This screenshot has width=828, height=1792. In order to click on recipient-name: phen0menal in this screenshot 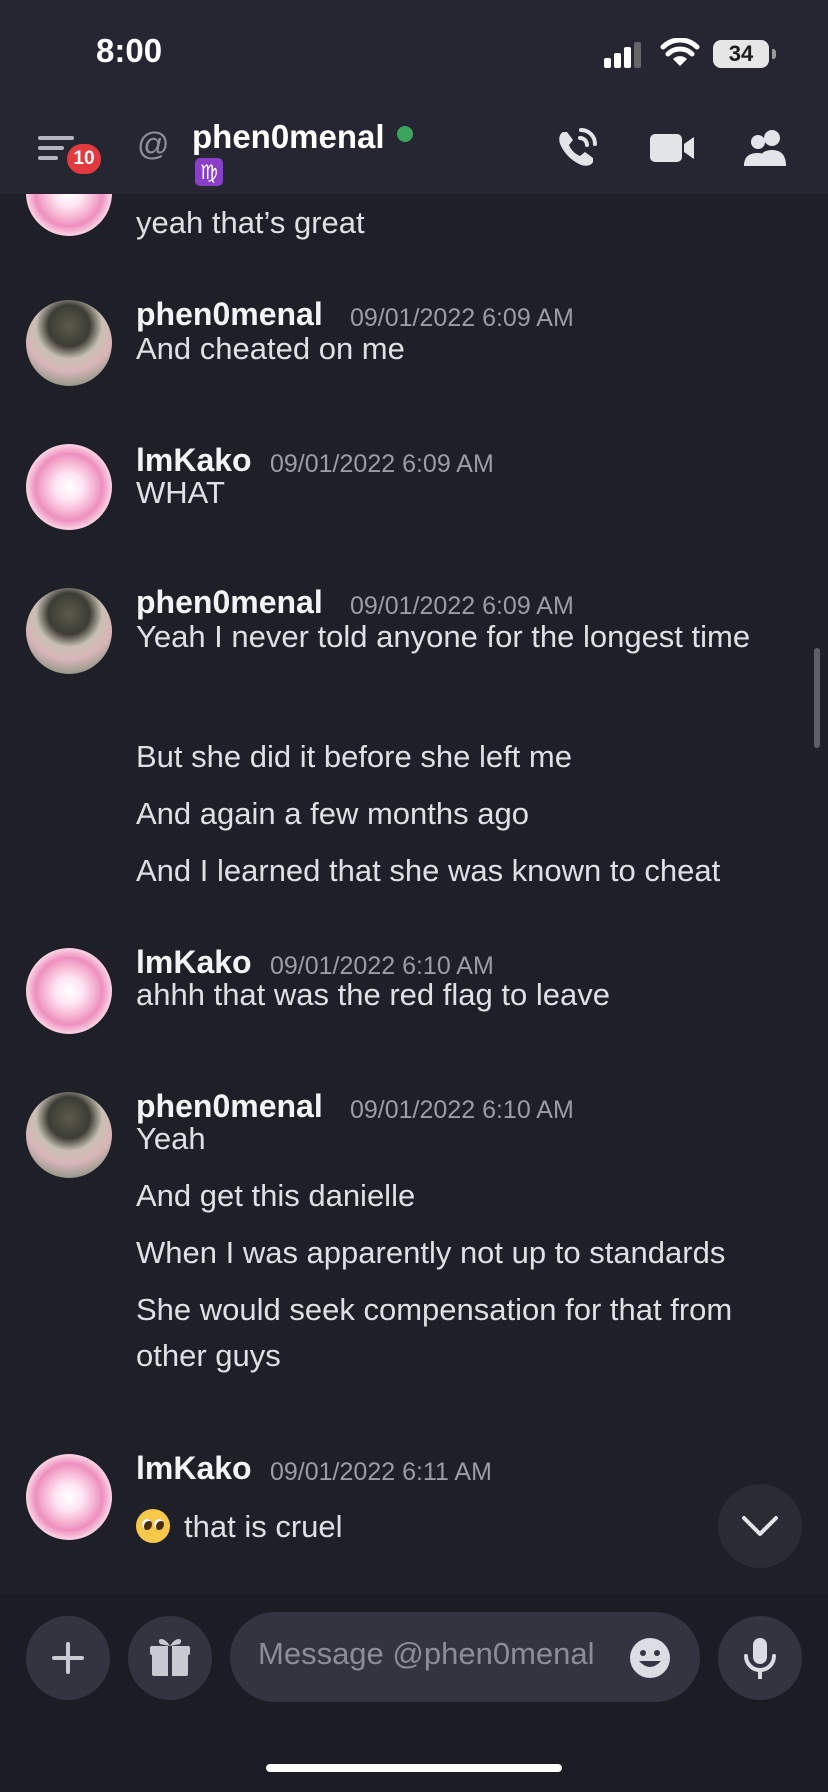, I will do `click(288, 137)`.